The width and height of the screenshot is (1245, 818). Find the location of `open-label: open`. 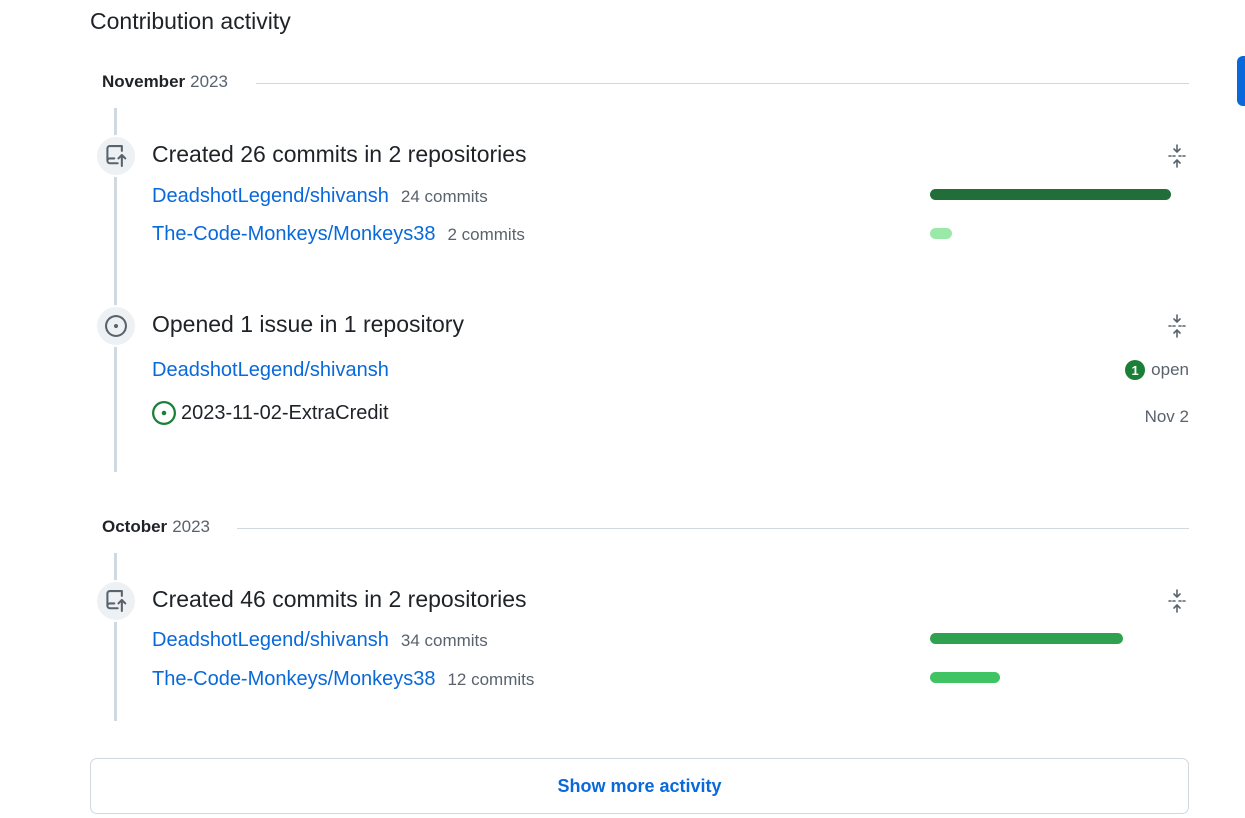

open-label: open is located at coordinates (1170, 369).